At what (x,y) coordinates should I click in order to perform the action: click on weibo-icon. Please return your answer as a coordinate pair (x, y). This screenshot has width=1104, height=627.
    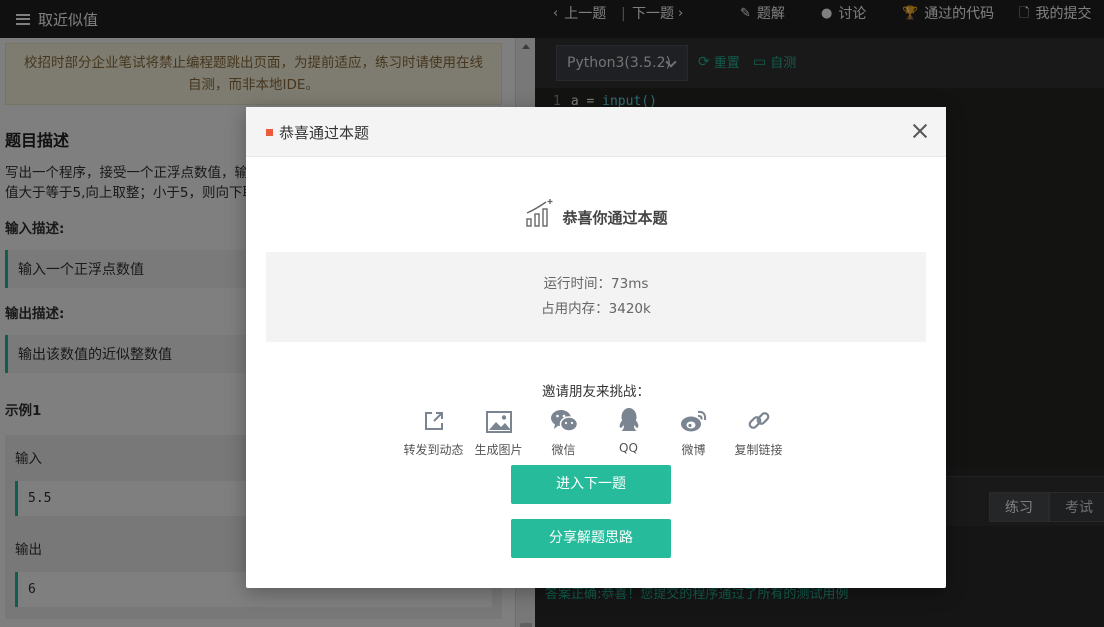
    Looking at the image, I should click on (693, 421).